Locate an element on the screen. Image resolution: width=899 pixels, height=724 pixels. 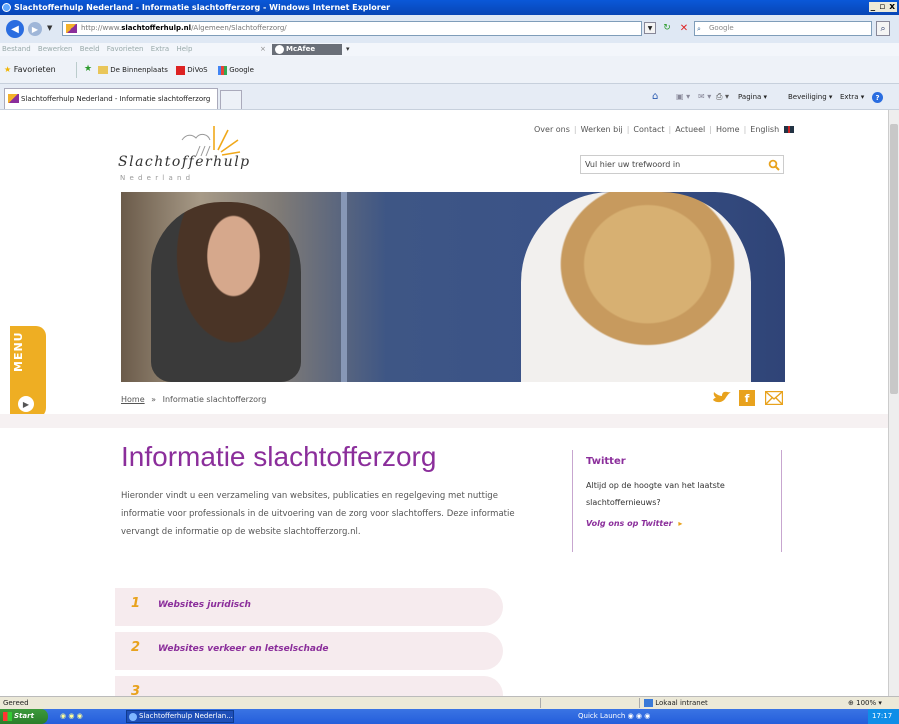
nav-over-ons: Over ons is located at coordinates (552, 129).